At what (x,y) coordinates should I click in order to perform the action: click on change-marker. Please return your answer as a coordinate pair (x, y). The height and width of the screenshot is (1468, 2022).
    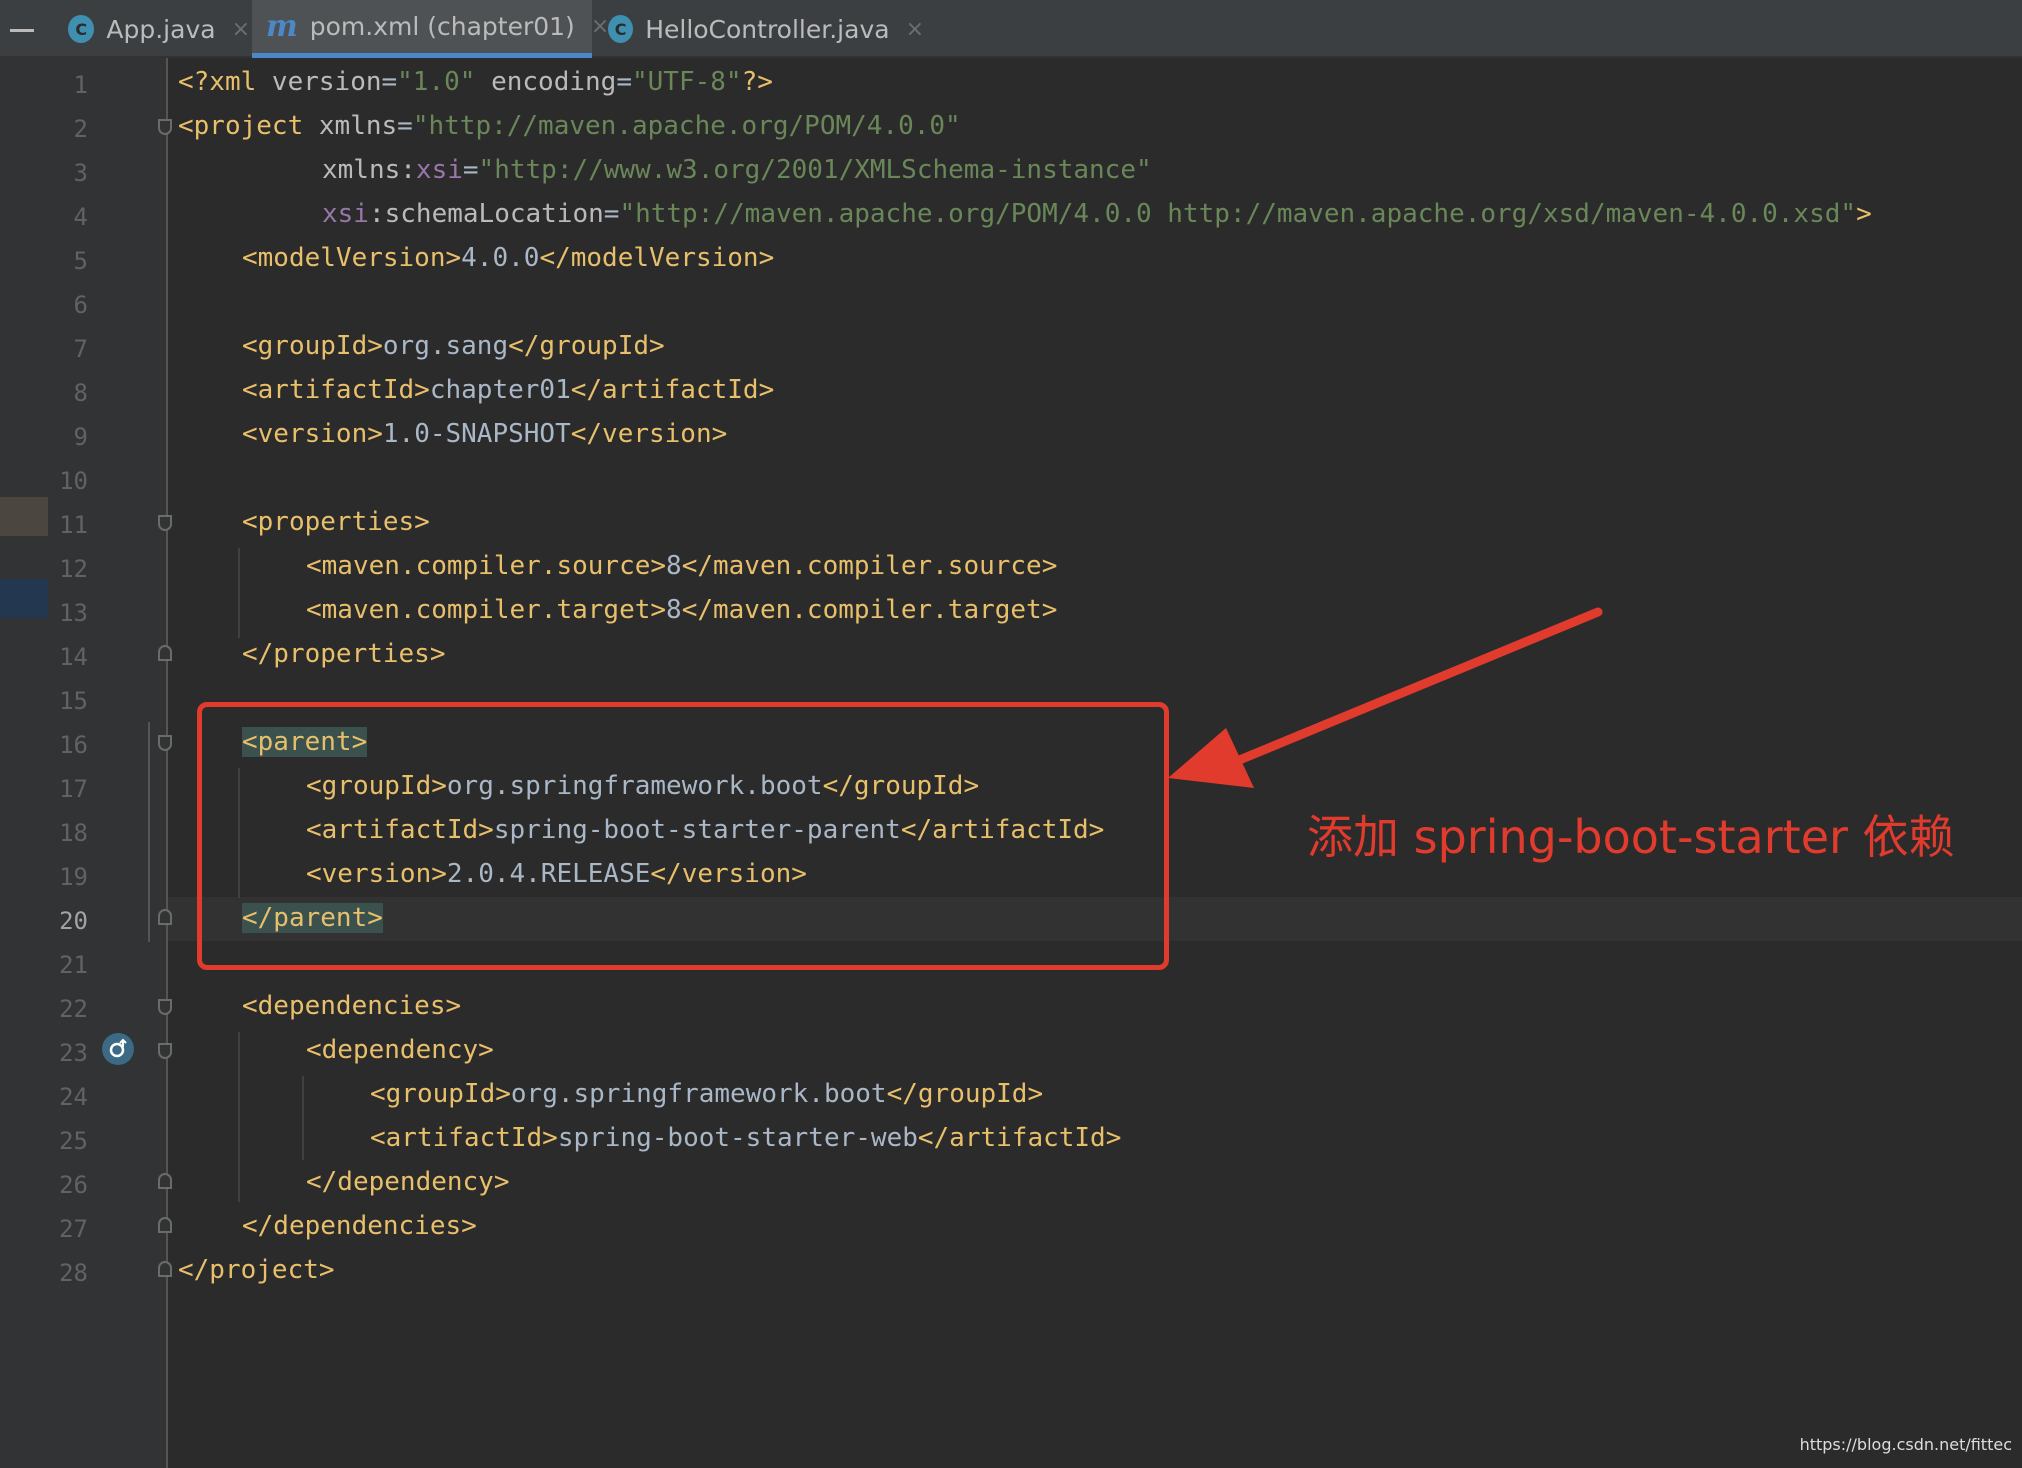
    Looking at the image, I should click on (149, 832).